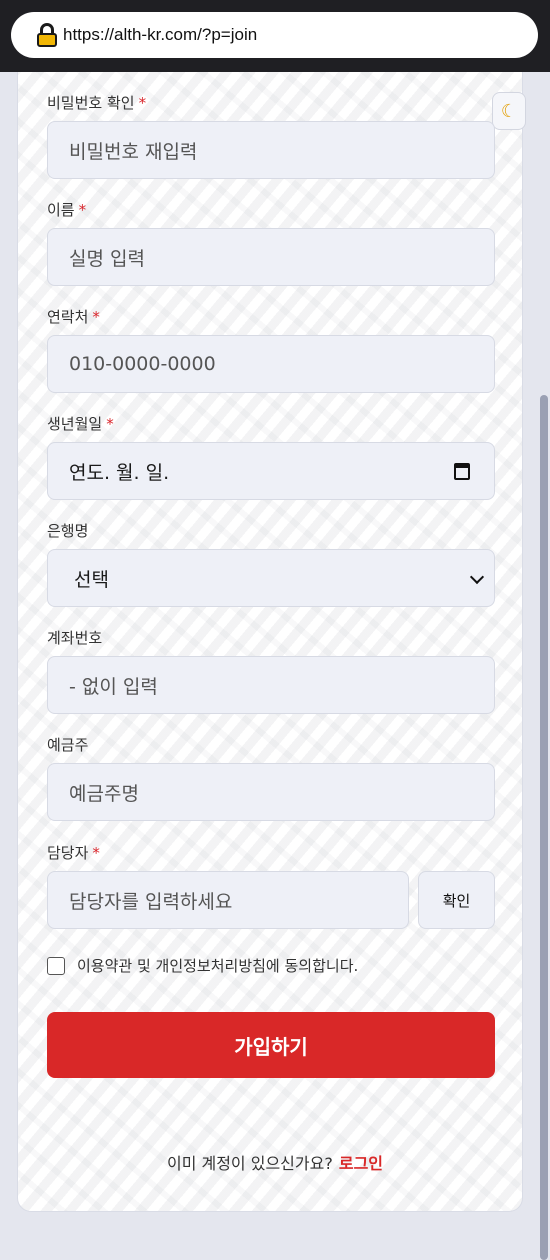 The image size is (550, 1260). What do you see at coordinates (477, 577) in the screenshot?
I see `chevron-down-icon` at bounding box center [477, 577].